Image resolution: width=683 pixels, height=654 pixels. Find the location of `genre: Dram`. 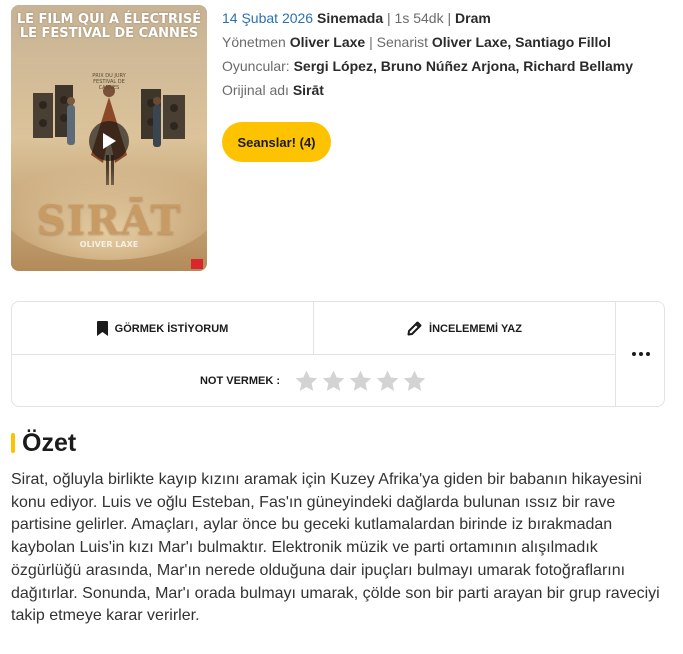

genre: Dram is located at coordinates (473, 18).